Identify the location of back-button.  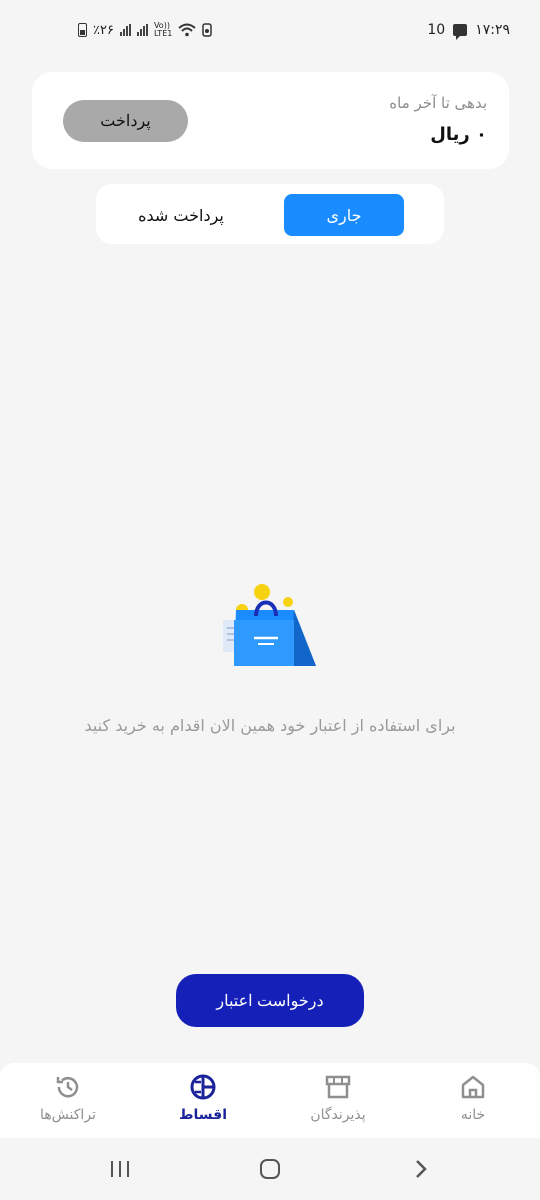
(421, 1169).